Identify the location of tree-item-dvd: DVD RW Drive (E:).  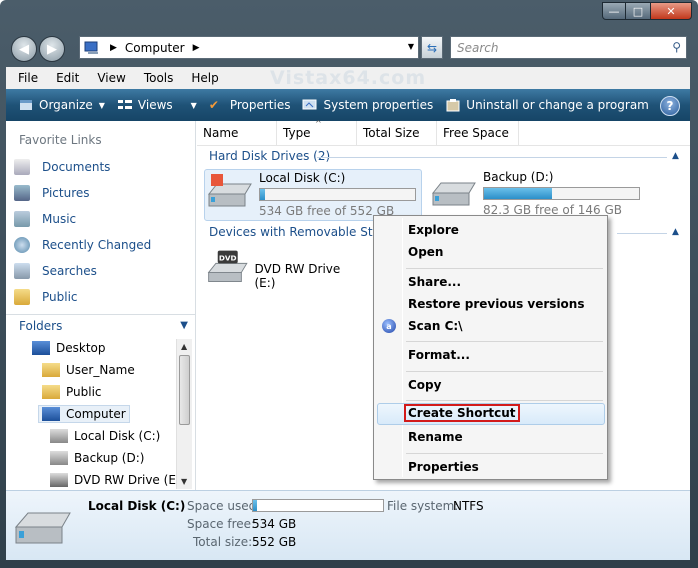
(117, 480).